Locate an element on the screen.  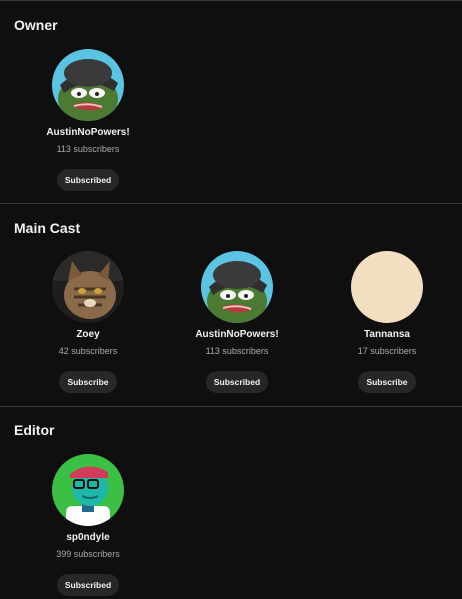
section-title-editor: Editor is located at coordinates (34, 430).